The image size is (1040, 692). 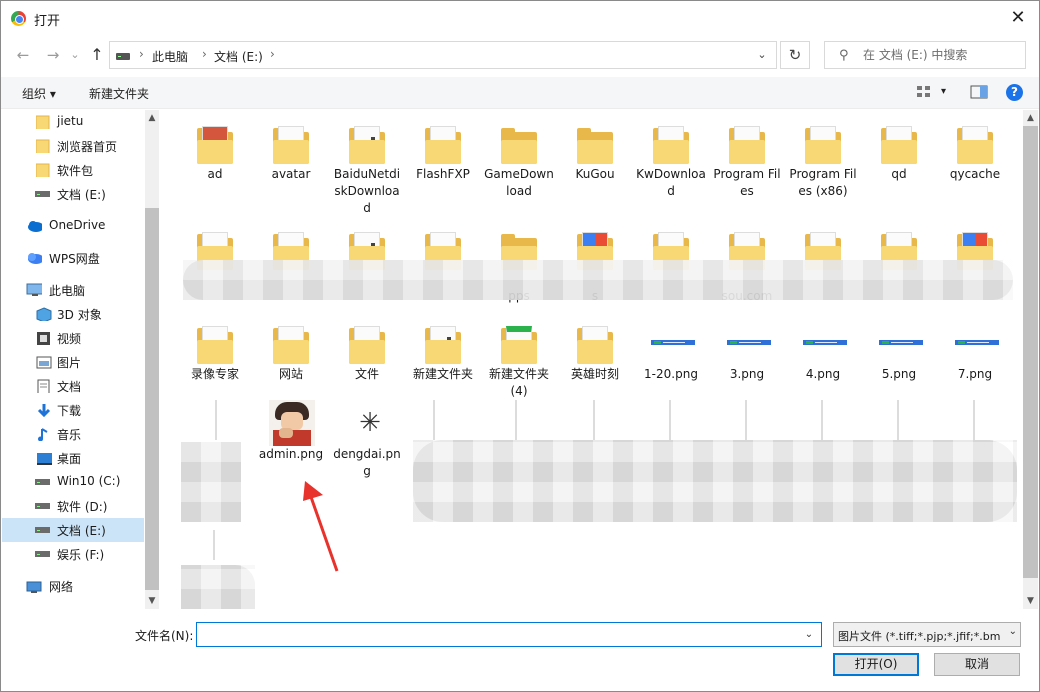 What do you see at coordinates (899, 156) in the screenshot?
I see `folder-item: qd` at bounding box center [899, 156].